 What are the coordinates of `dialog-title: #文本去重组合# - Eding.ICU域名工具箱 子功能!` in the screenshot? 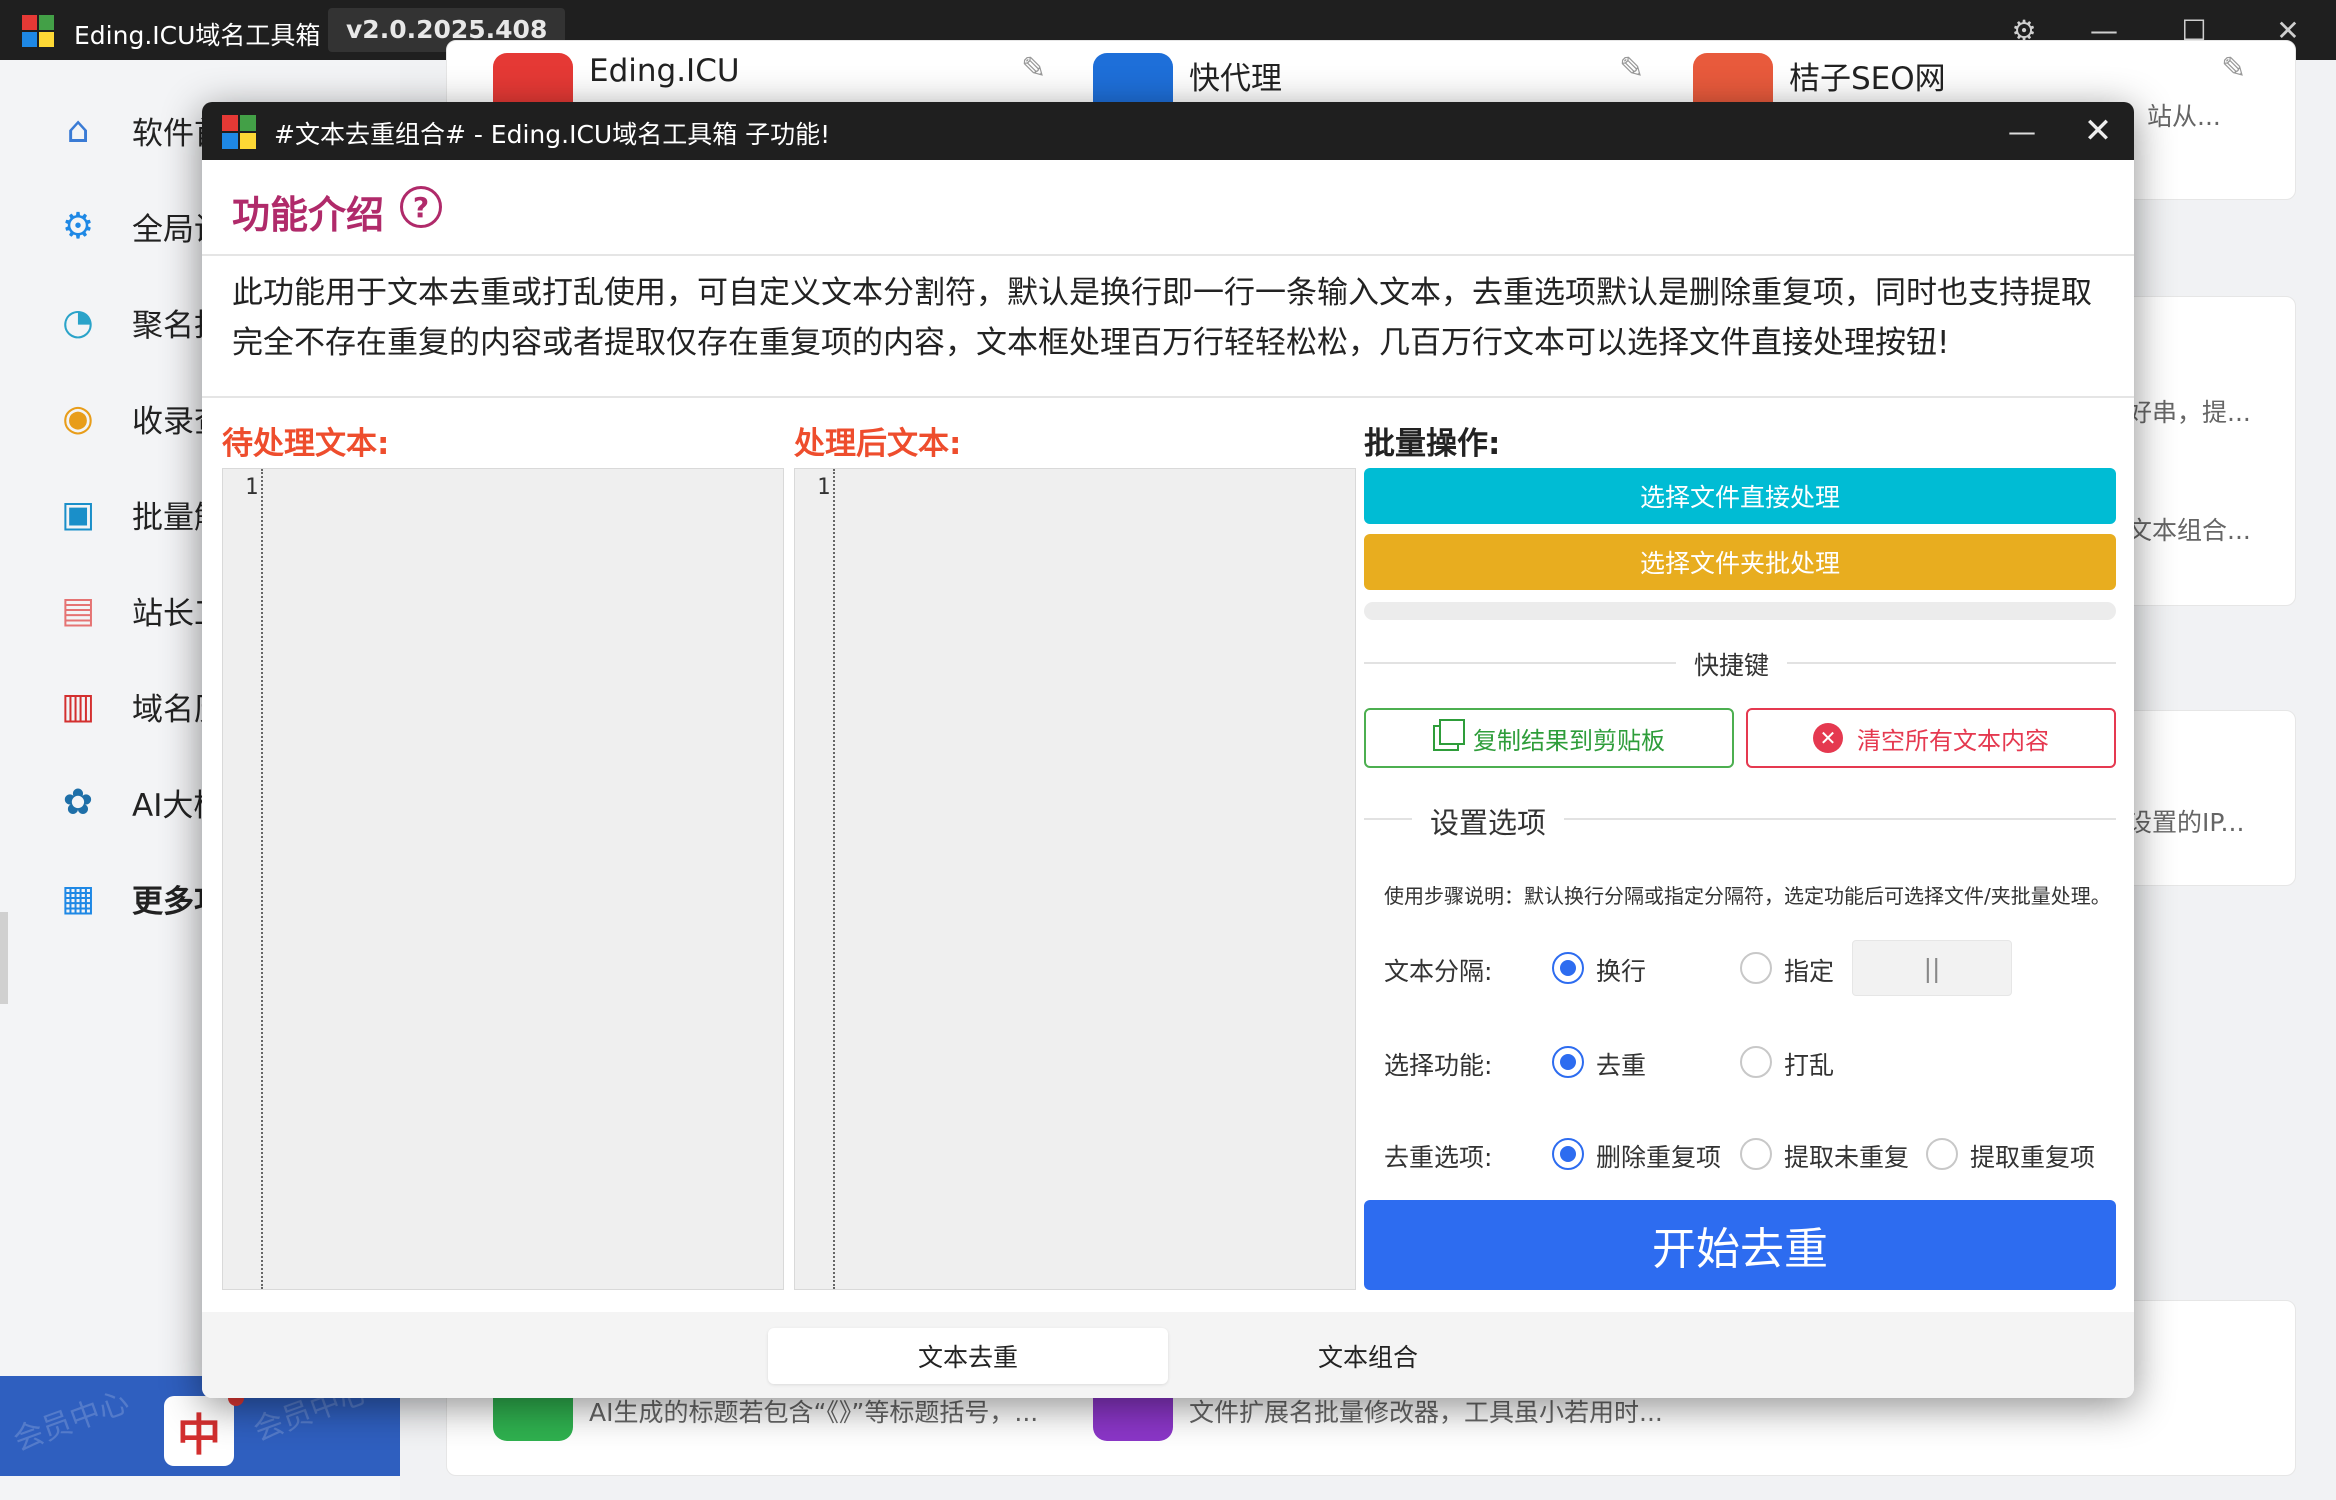 It's located at (552, 134).